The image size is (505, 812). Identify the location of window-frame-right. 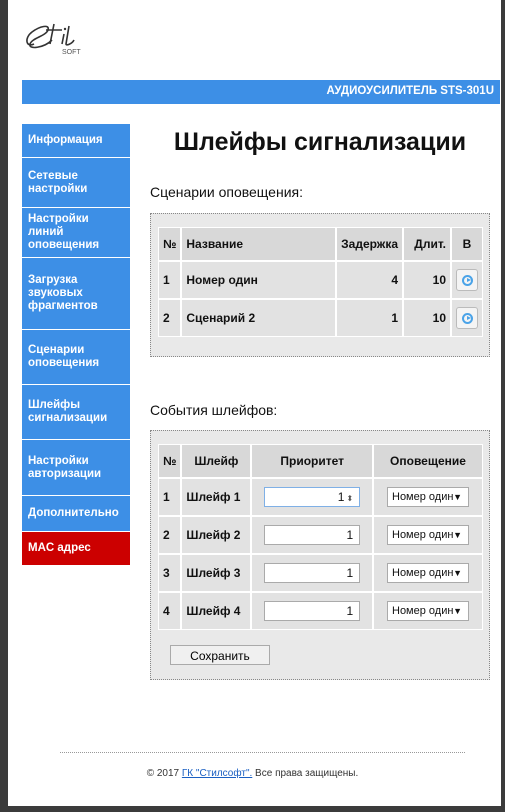
(503, 406).